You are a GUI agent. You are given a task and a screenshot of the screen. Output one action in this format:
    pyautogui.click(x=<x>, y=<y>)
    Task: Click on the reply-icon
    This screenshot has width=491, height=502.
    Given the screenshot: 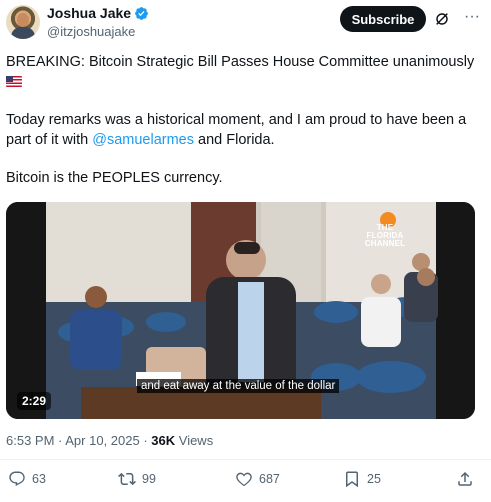 What is the action you would take?
    pyautogui.click(x=17, y=479)
    